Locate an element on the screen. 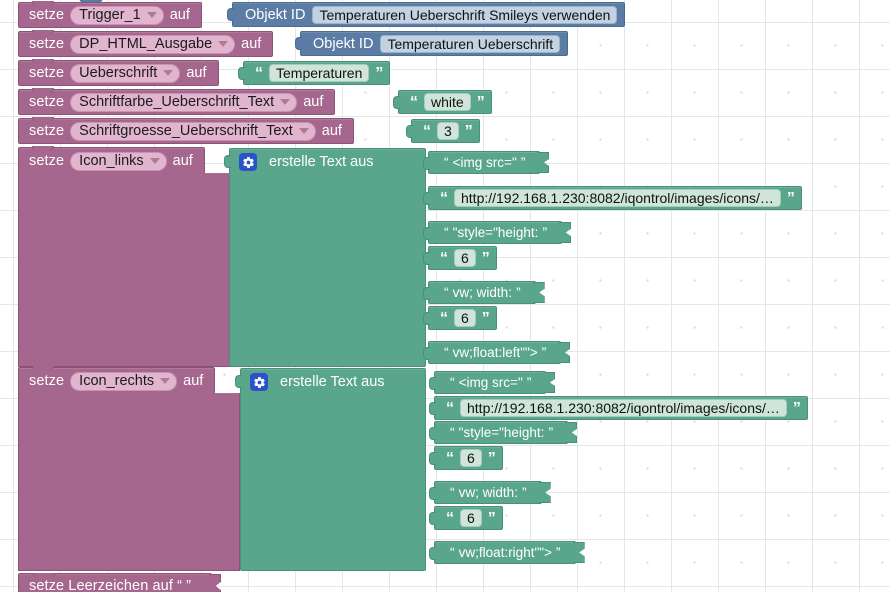  variable-name: Icon_rechts is located at coordinates (117, 380).